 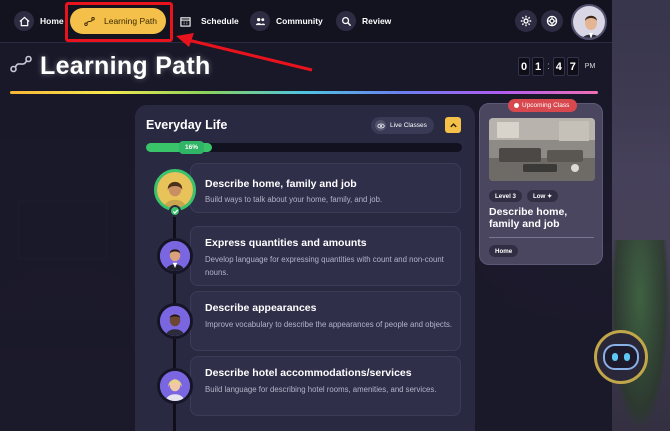 What do you see at coordinates (590, 66) in the screenshot?
I see `clock-ampm: PM` at bounding box center [590, 66].